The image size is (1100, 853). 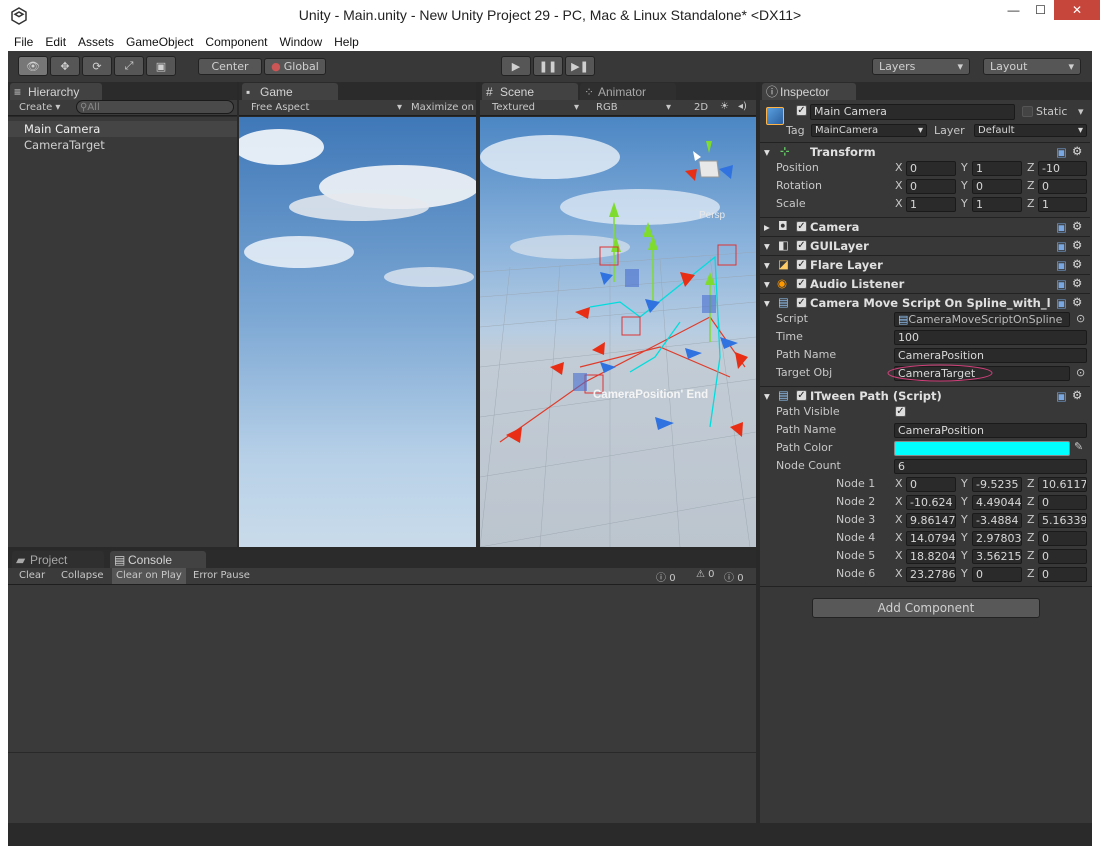 What do you see at coordinates (442, 107) in the screenshot?
I see `maximize-on-play-toggle: Maximize on` at bounding box center [442, 107].